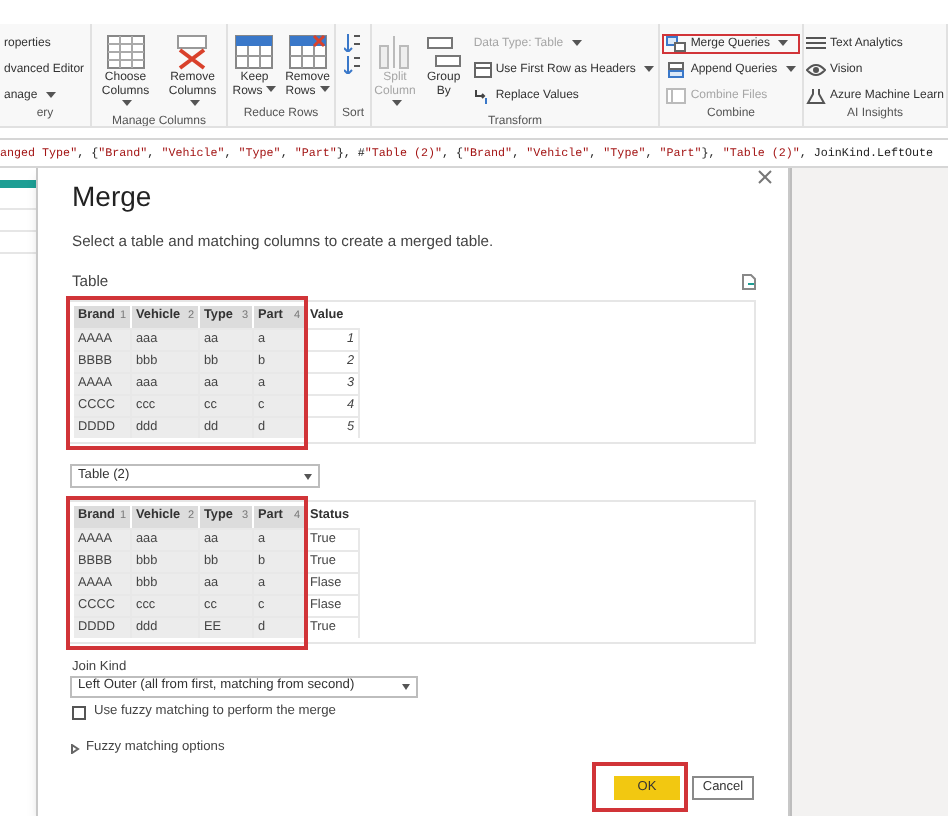 Image resolution: width=948 pixels, height=816 pixels. What do you see at coordinates (112, 196) in the screenshot?
I see `dialog-title: Merge` at bounding box center [112, 196].